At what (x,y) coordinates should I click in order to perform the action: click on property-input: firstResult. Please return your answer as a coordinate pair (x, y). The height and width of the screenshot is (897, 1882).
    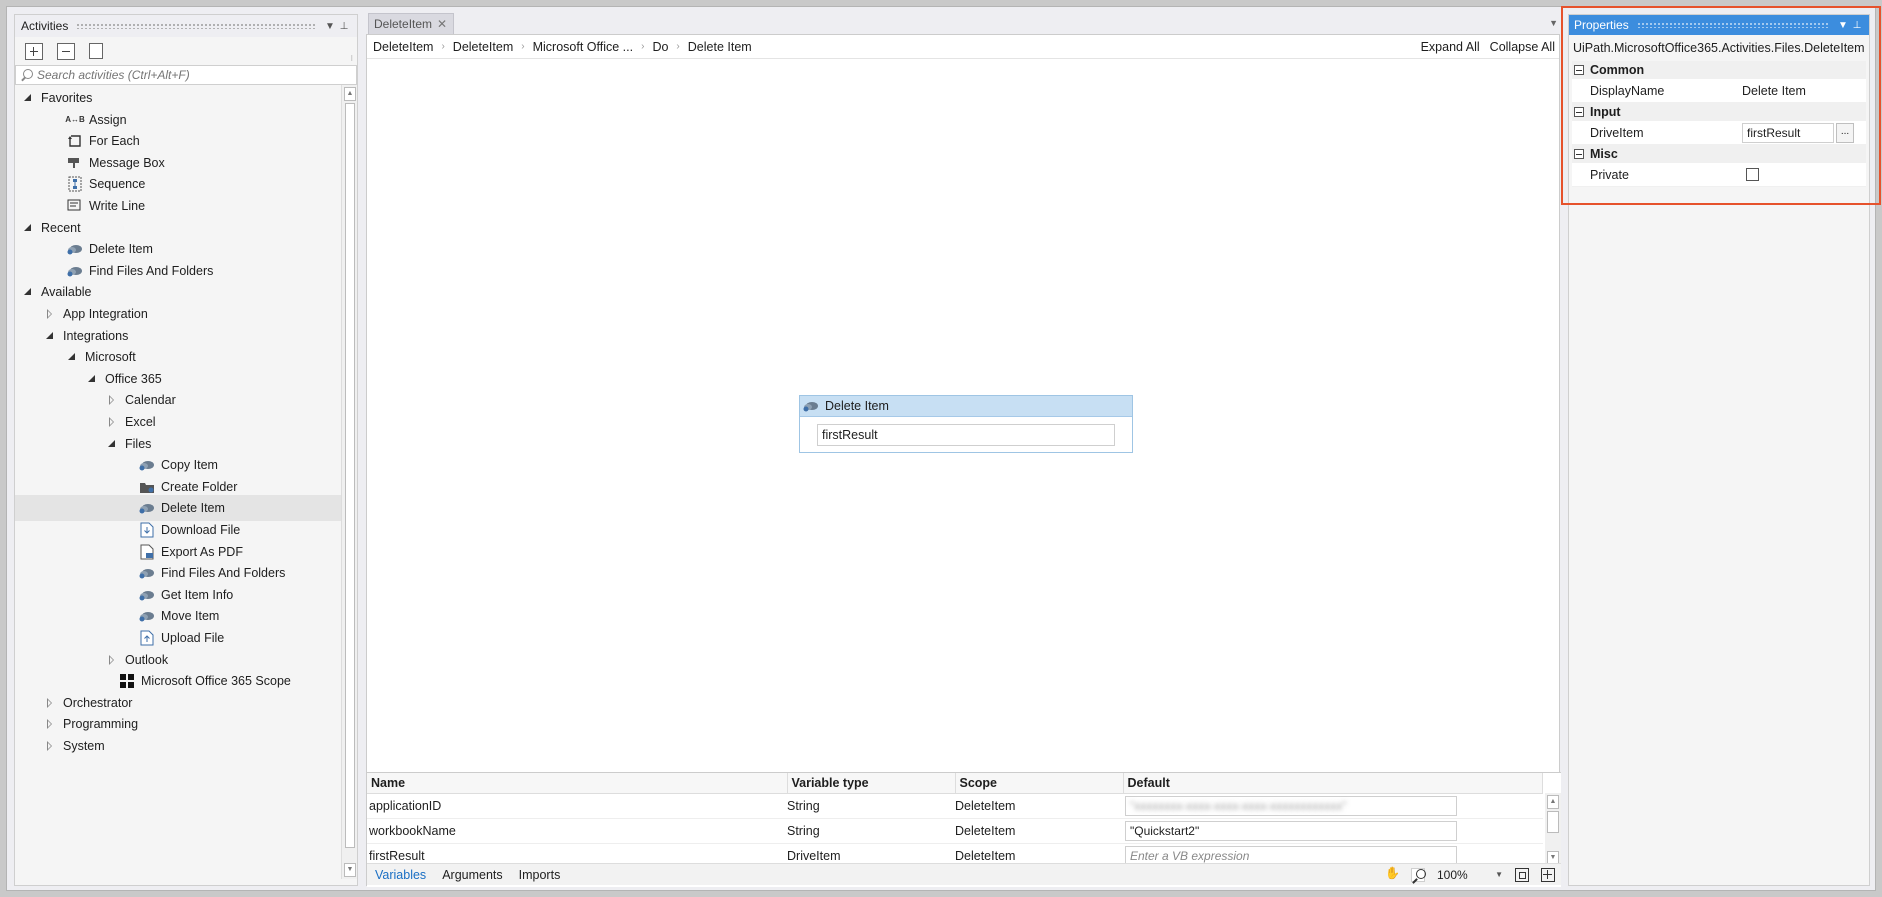
    Looking at the image, I should click on (1788, 132).